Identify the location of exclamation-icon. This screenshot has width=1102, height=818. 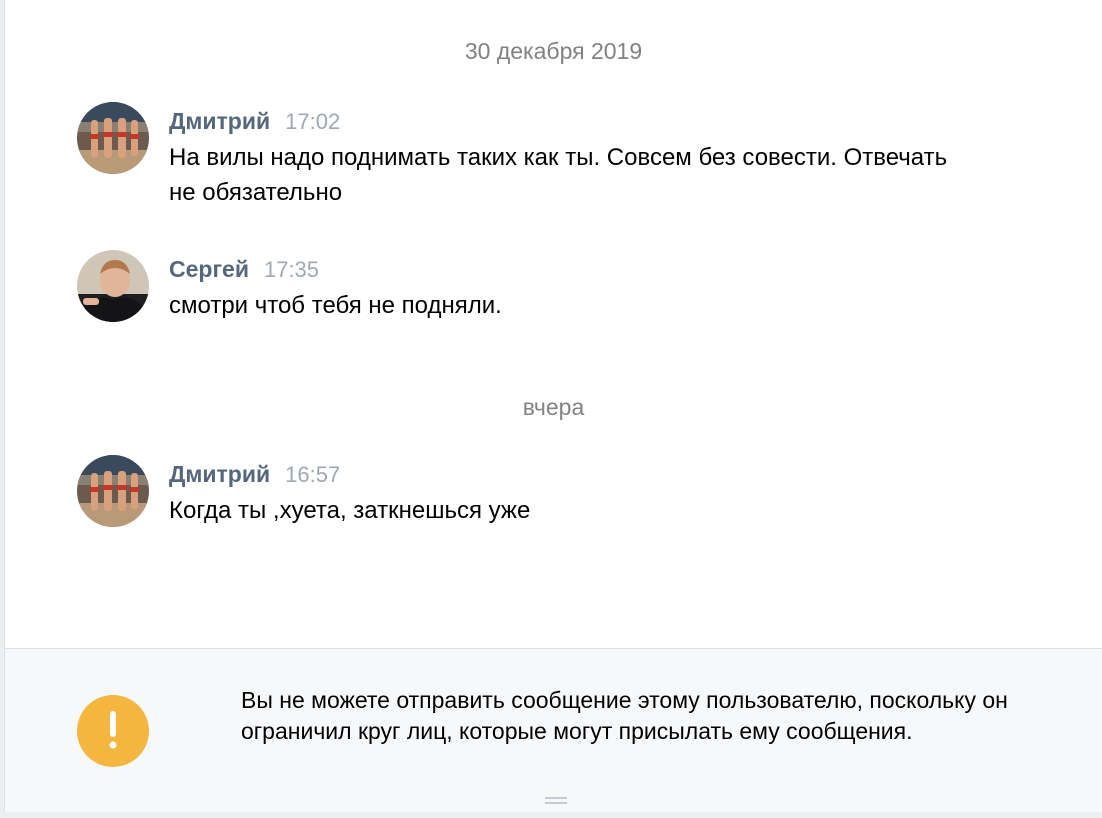
(113, 731).